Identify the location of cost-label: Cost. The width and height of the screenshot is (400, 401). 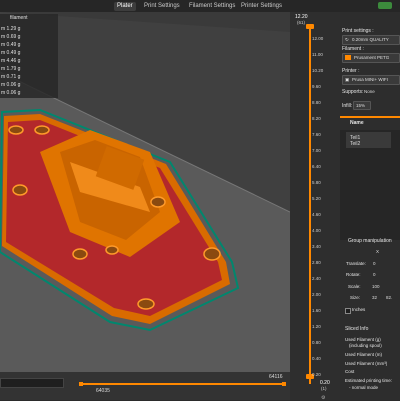
(350, 371).